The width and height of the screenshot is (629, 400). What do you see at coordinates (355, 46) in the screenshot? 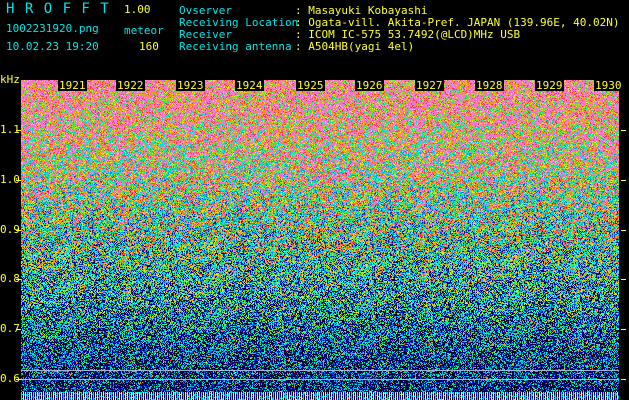
I see `antenna-value: : A504HB(yagi 4el)` at bounding box center [355, 46].